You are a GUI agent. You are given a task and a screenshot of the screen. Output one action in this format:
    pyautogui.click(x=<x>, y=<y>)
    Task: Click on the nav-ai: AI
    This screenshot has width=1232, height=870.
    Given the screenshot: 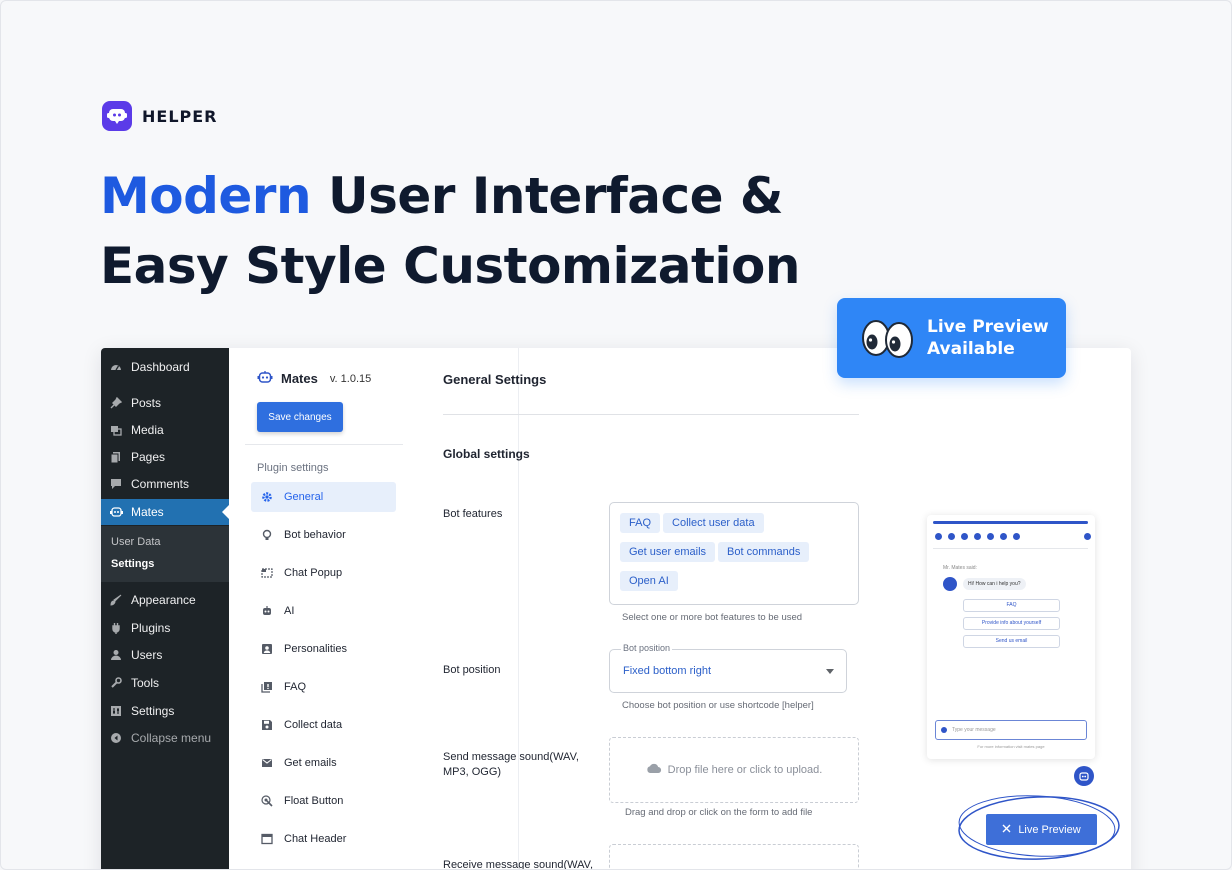 What is the action you would take?
    pyautogui.click(x=323, y=611)
    